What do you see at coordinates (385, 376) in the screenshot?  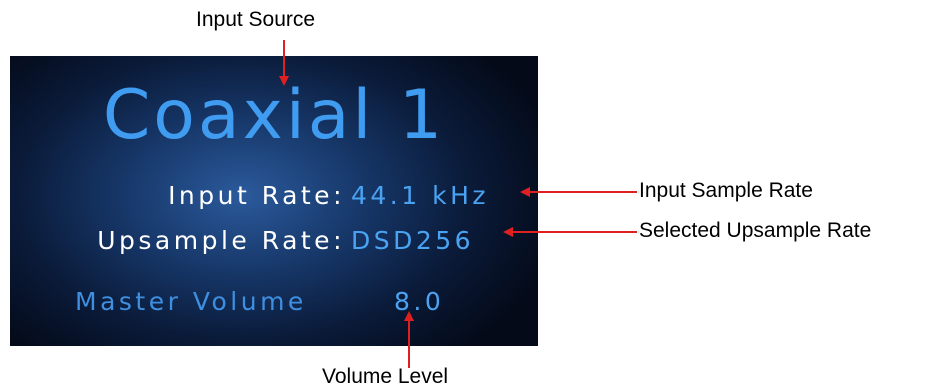 I see `callout-volume-level: Volume Level` at bounding box center [385, 376].